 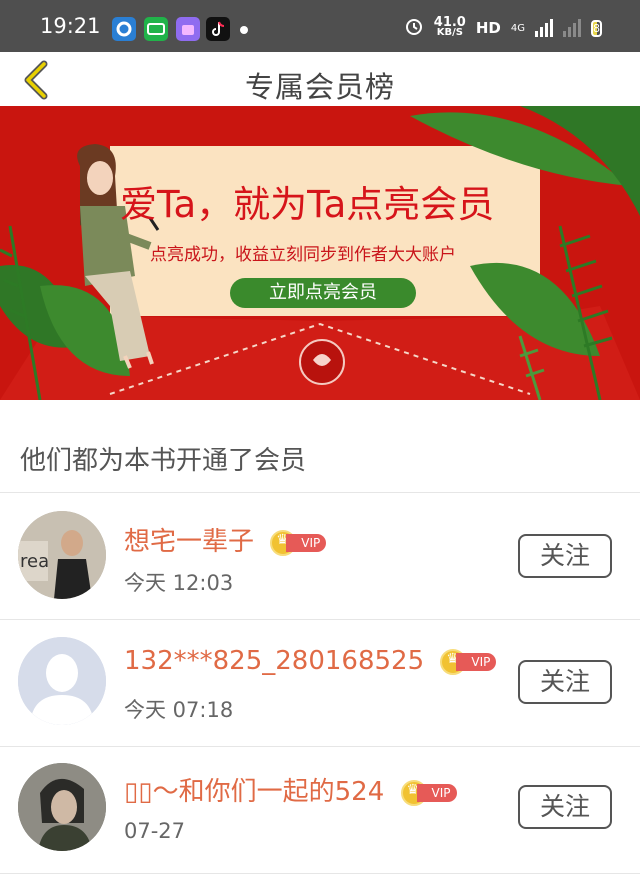 I want to click on member-name: 想宅一辈子 VIP, so click(x=225, y=539).